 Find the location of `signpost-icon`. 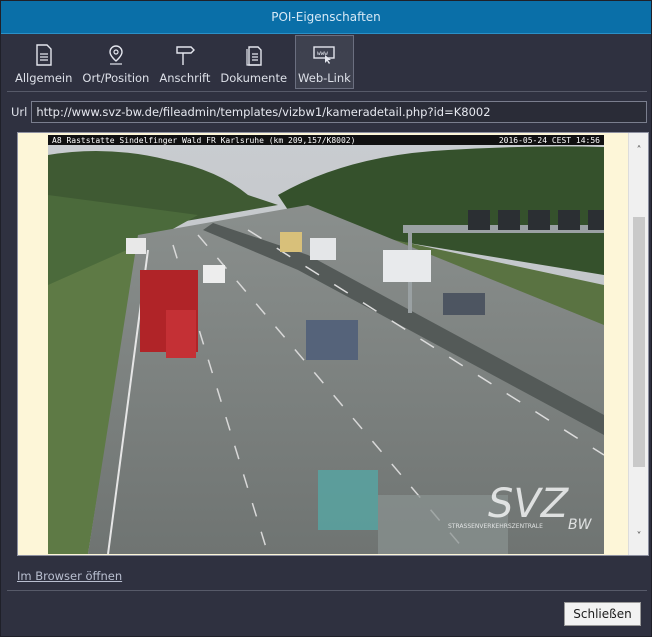

signpost-icon is located at coordinates (185, 55).